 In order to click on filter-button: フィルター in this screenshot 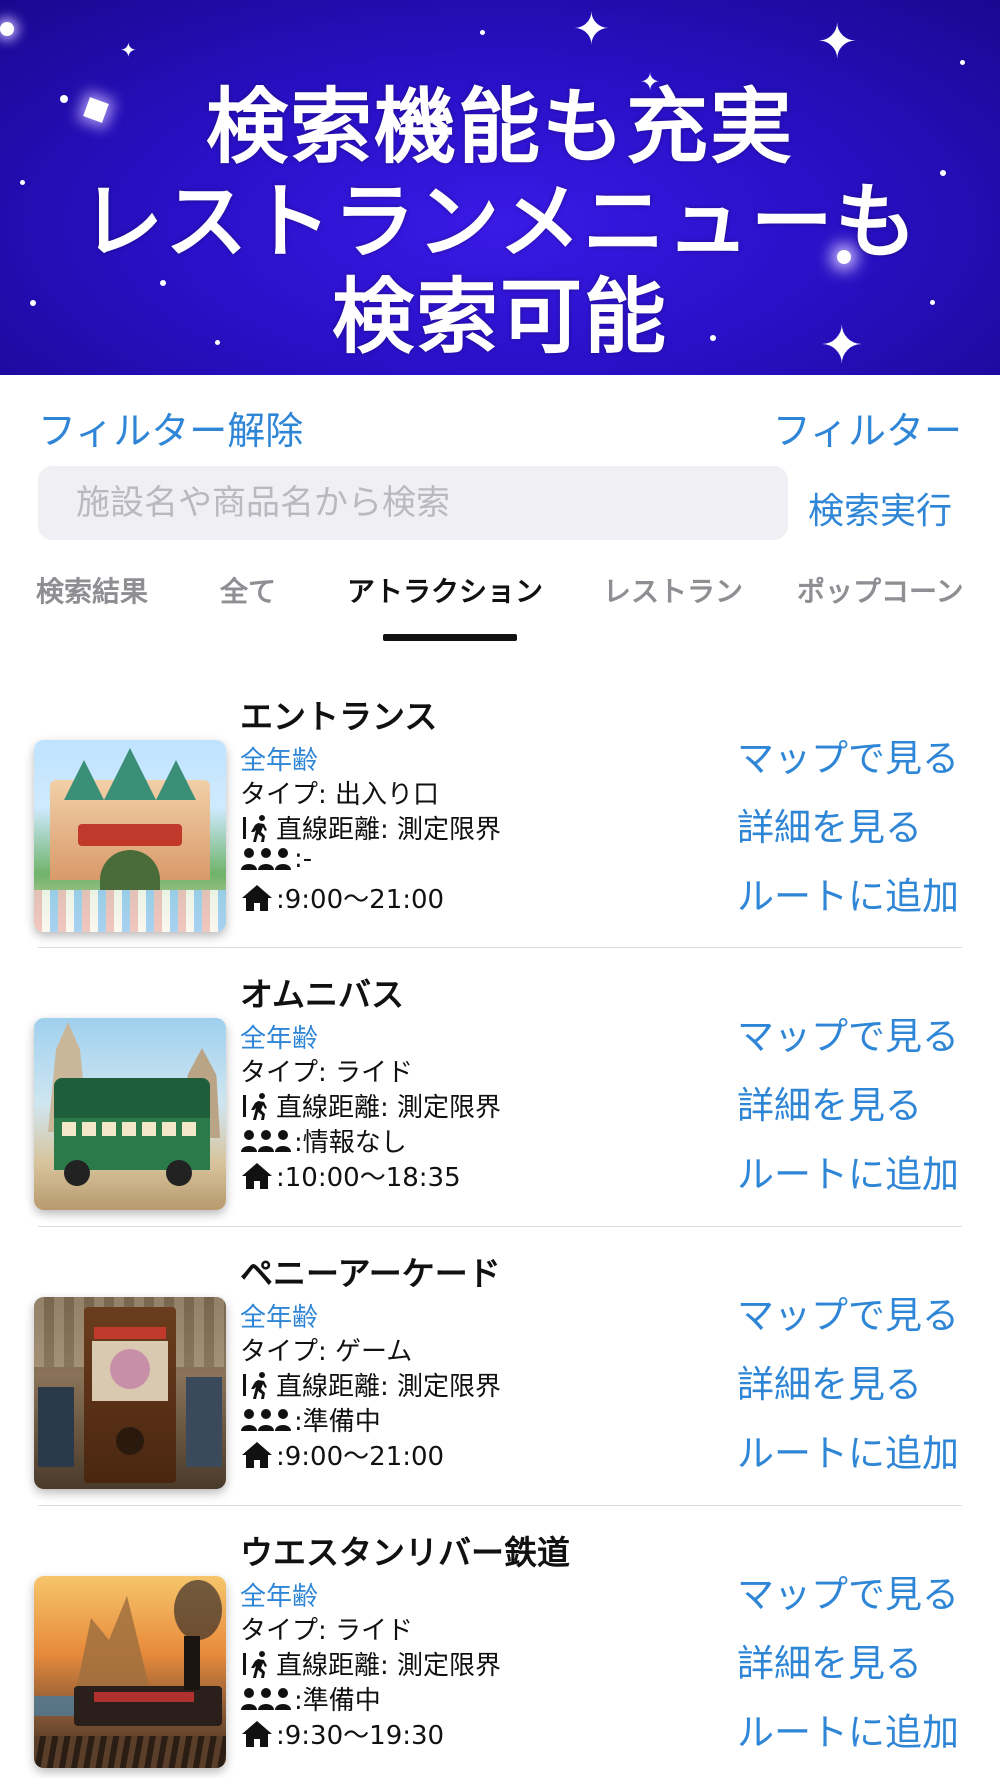, I will do `click(867, 427)`.